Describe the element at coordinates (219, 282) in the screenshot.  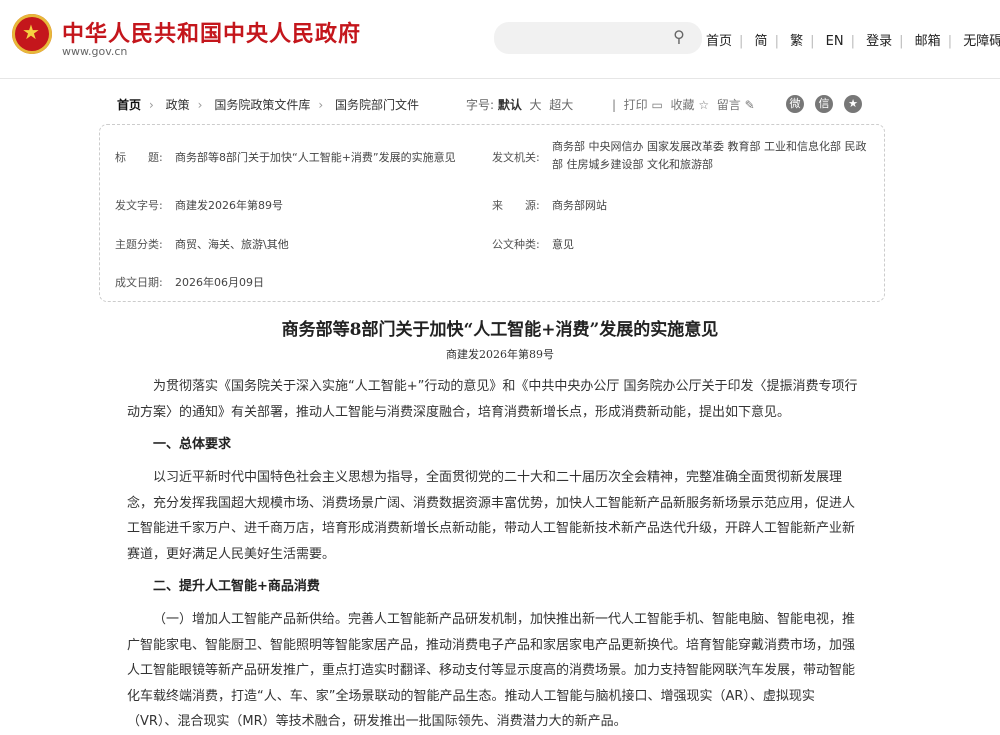
I see `meta-date: 2026年06月09日` at that location.